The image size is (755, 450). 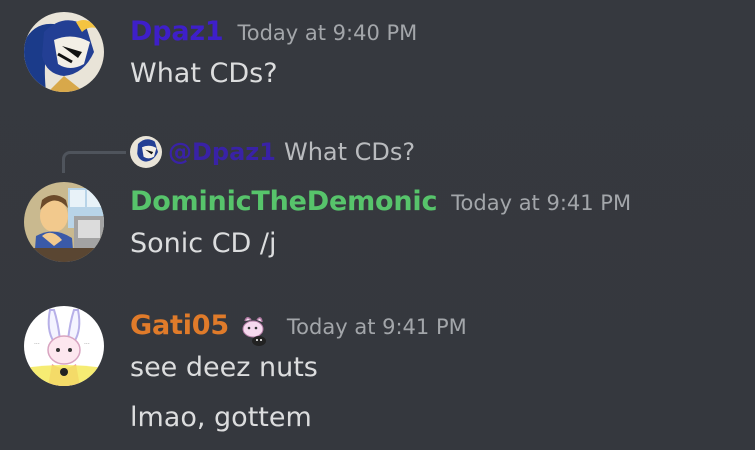 What do you see at coordinates (94, 162) in the screenshot?
I see `reply-connector` at bounding box center [94, 162].